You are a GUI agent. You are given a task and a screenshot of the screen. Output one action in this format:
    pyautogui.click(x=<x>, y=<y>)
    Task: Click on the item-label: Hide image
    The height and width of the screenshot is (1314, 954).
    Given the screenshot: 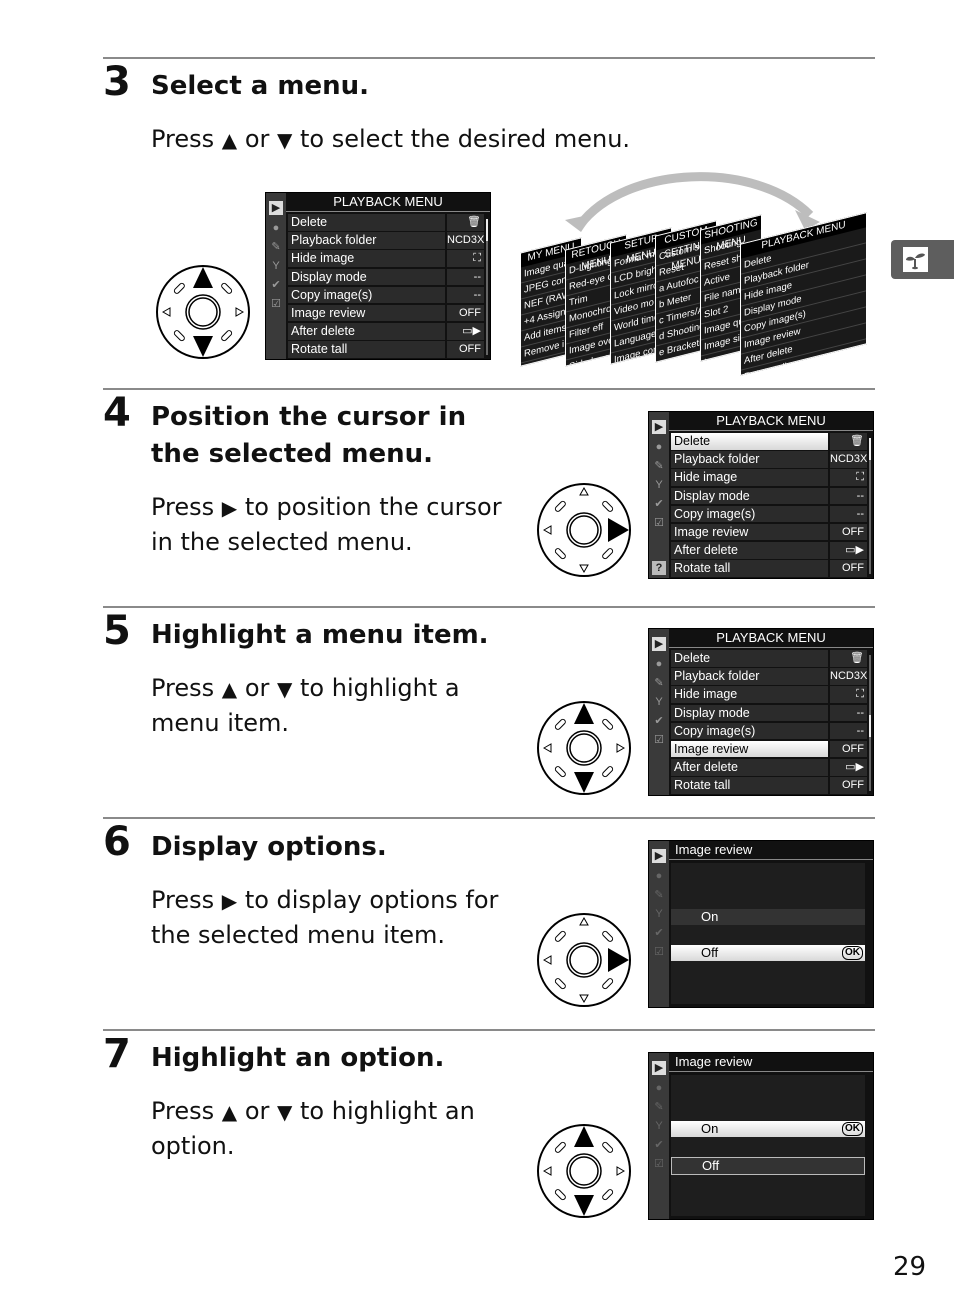 What is the action you would take?
    pyautogui.click(x=749, y=694)
    